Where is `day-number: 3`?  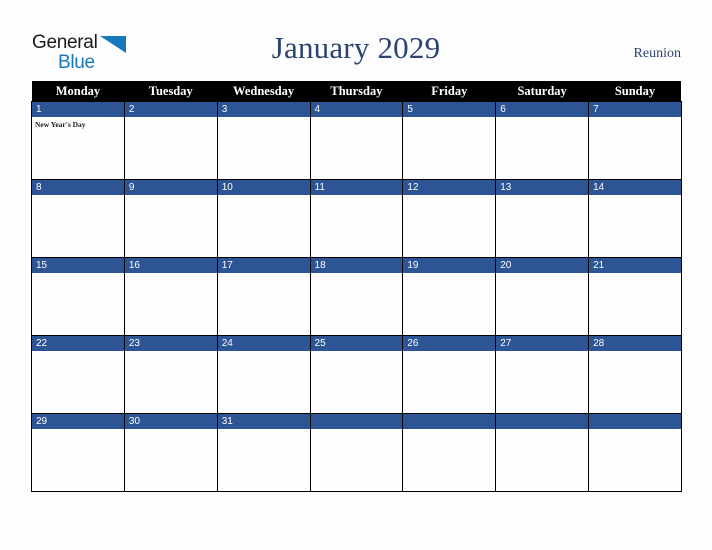 day-number: 3 is located at coordinates (264, 109).